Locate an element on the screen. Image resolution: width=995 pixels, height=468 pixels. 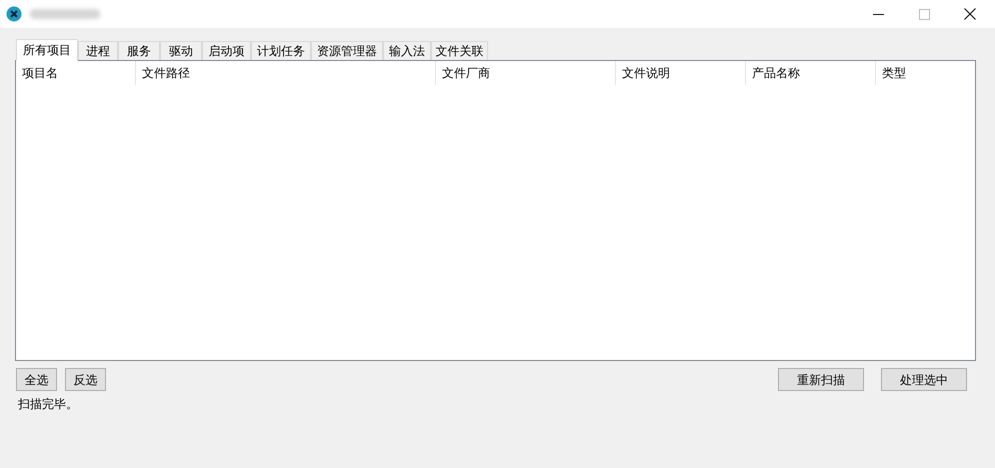
tab: 所有项目 is located at coordinates (47, 50).